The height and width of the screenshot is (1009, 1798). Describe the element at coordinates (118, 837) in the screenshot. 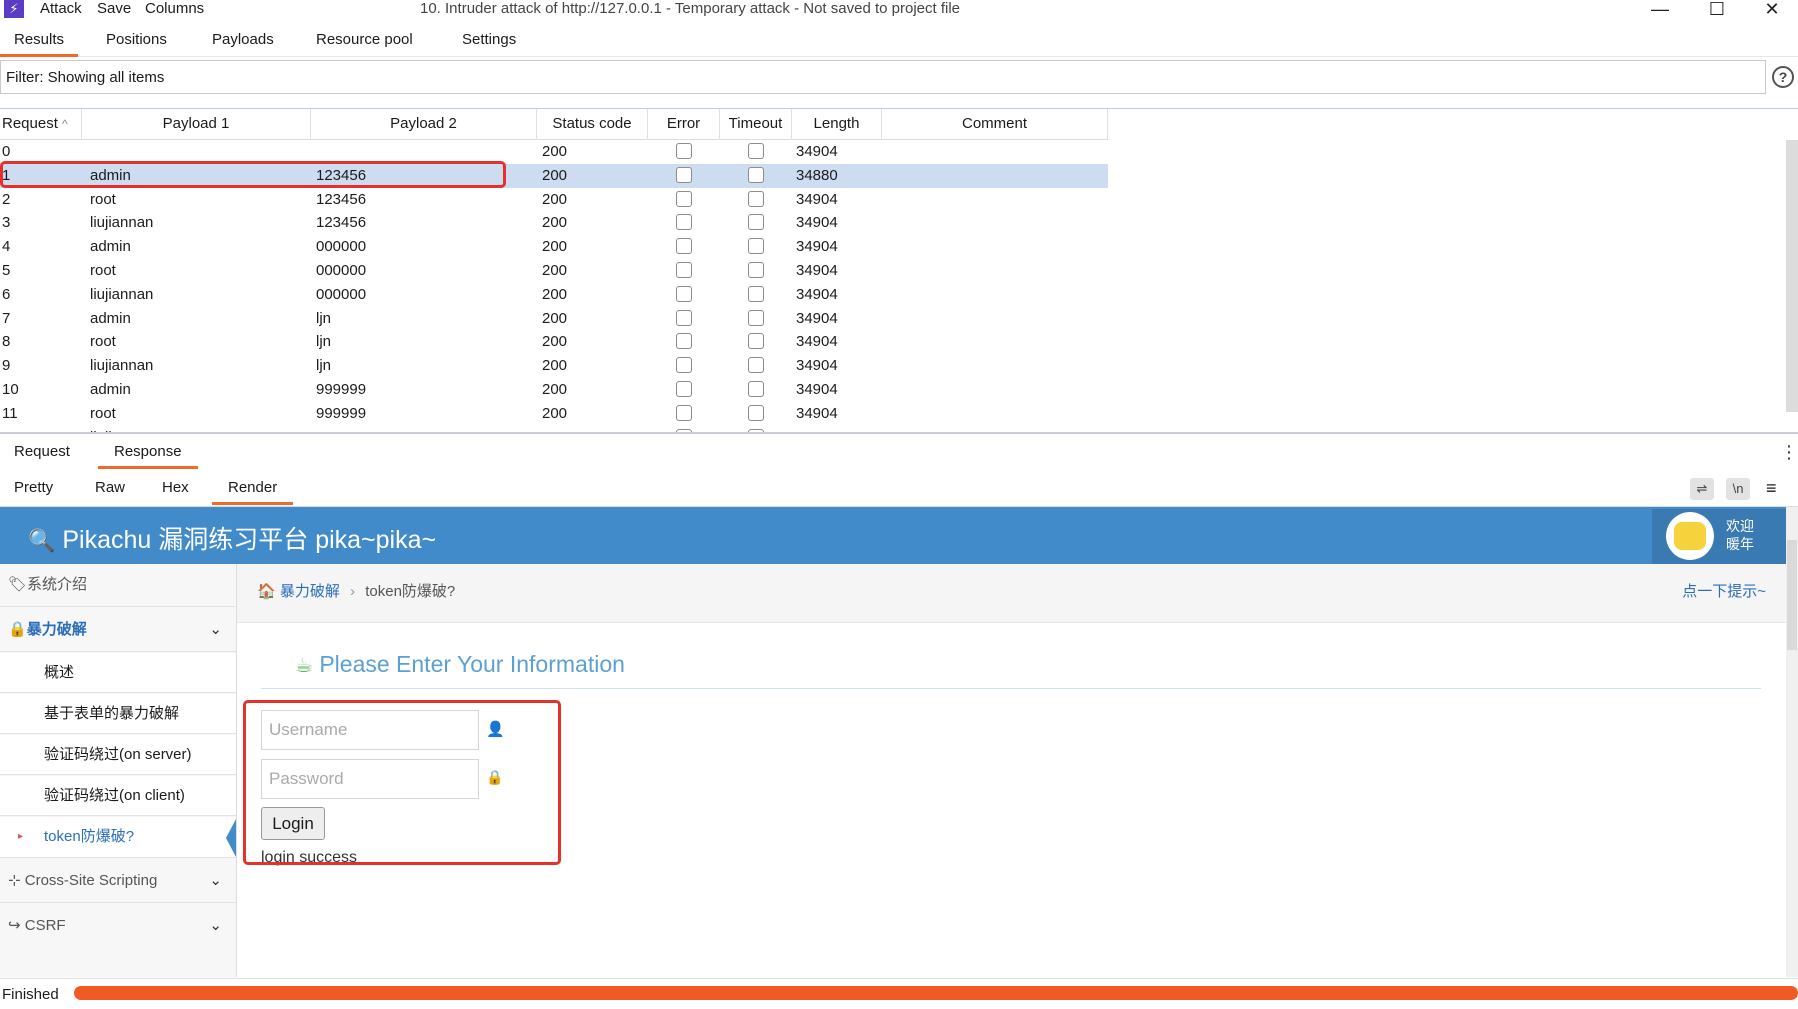

I see `sidebar-subitem-token: ▸ token防爆破?` at that location.